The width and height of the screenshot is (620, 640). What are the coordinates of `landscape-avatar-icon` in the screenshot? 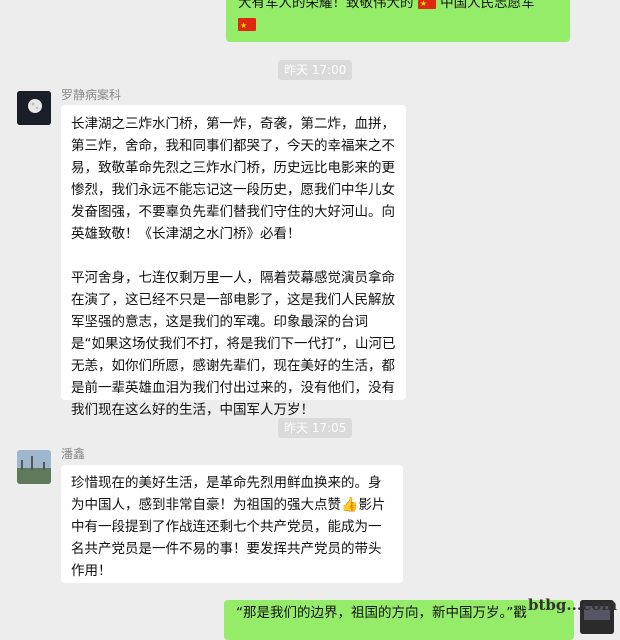 It's located at (34, 467).